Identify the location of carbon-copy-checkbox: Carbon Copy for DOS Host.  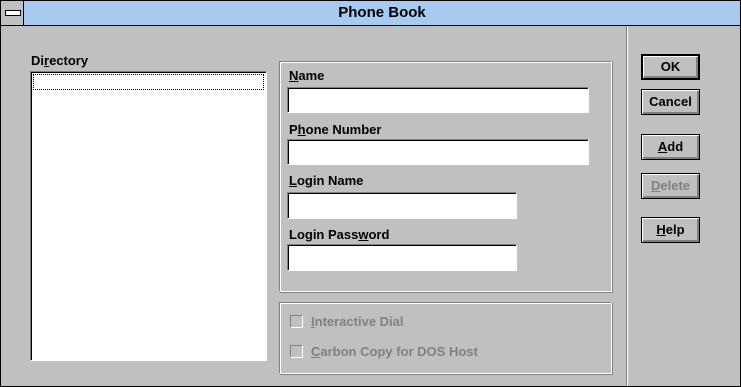
(384, 351).